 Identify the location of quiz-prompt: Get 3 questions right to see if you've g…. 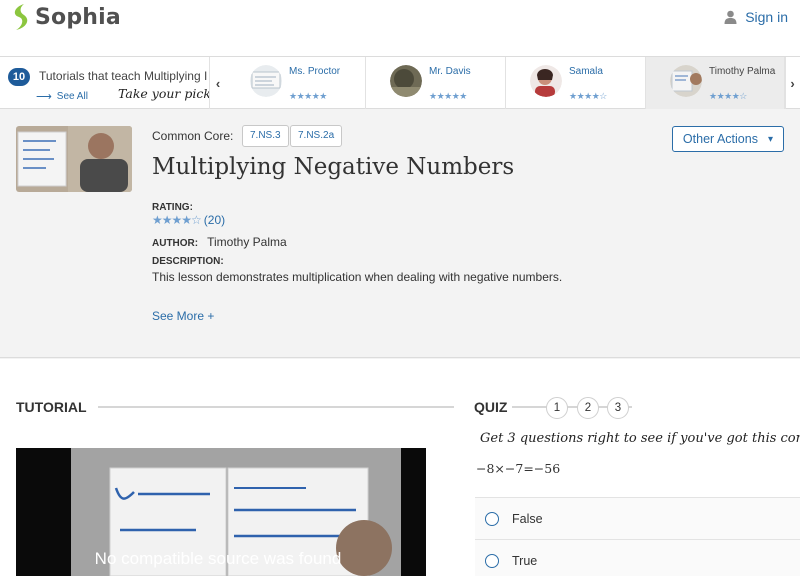
(640, 438).